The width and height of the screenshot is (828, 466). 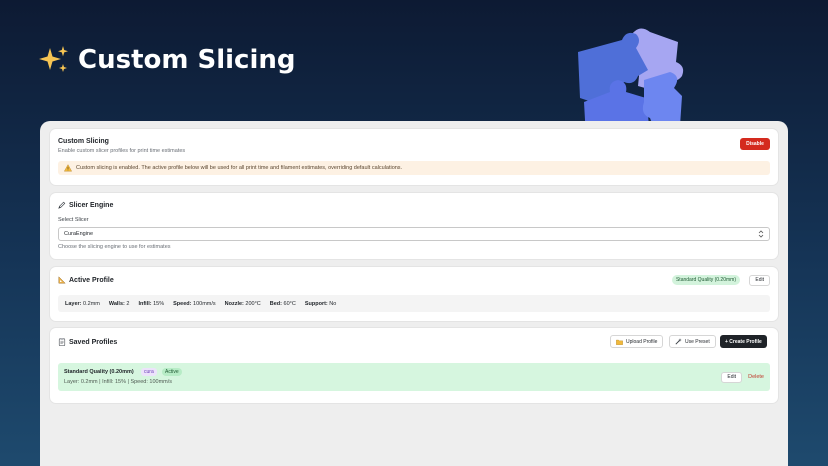 I want to click on active-profile-header: Active Profile, so click(x=86, y=280).